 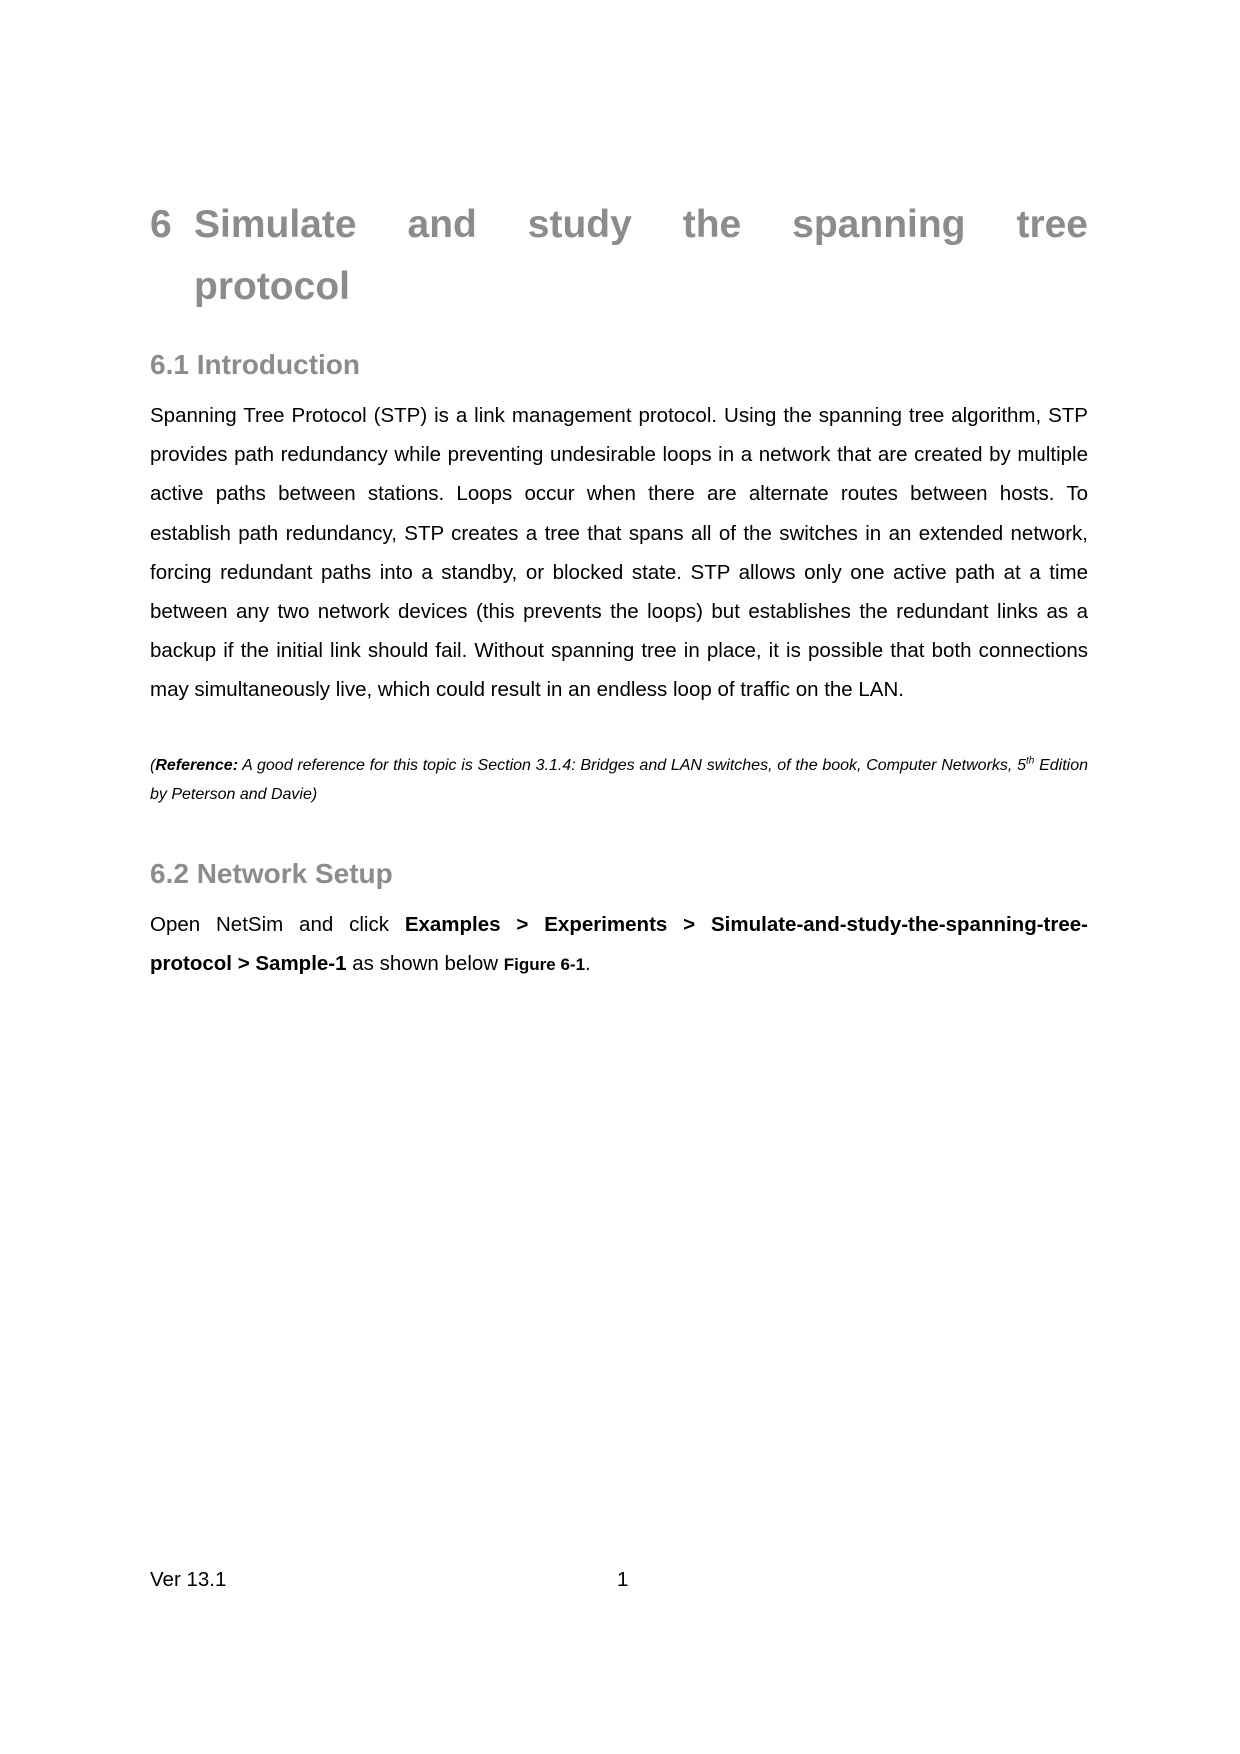 What do you see at coordinates (197, 765) in the screenshot?
I see `reference-label: Reference:` at bounding box center [197, 765].